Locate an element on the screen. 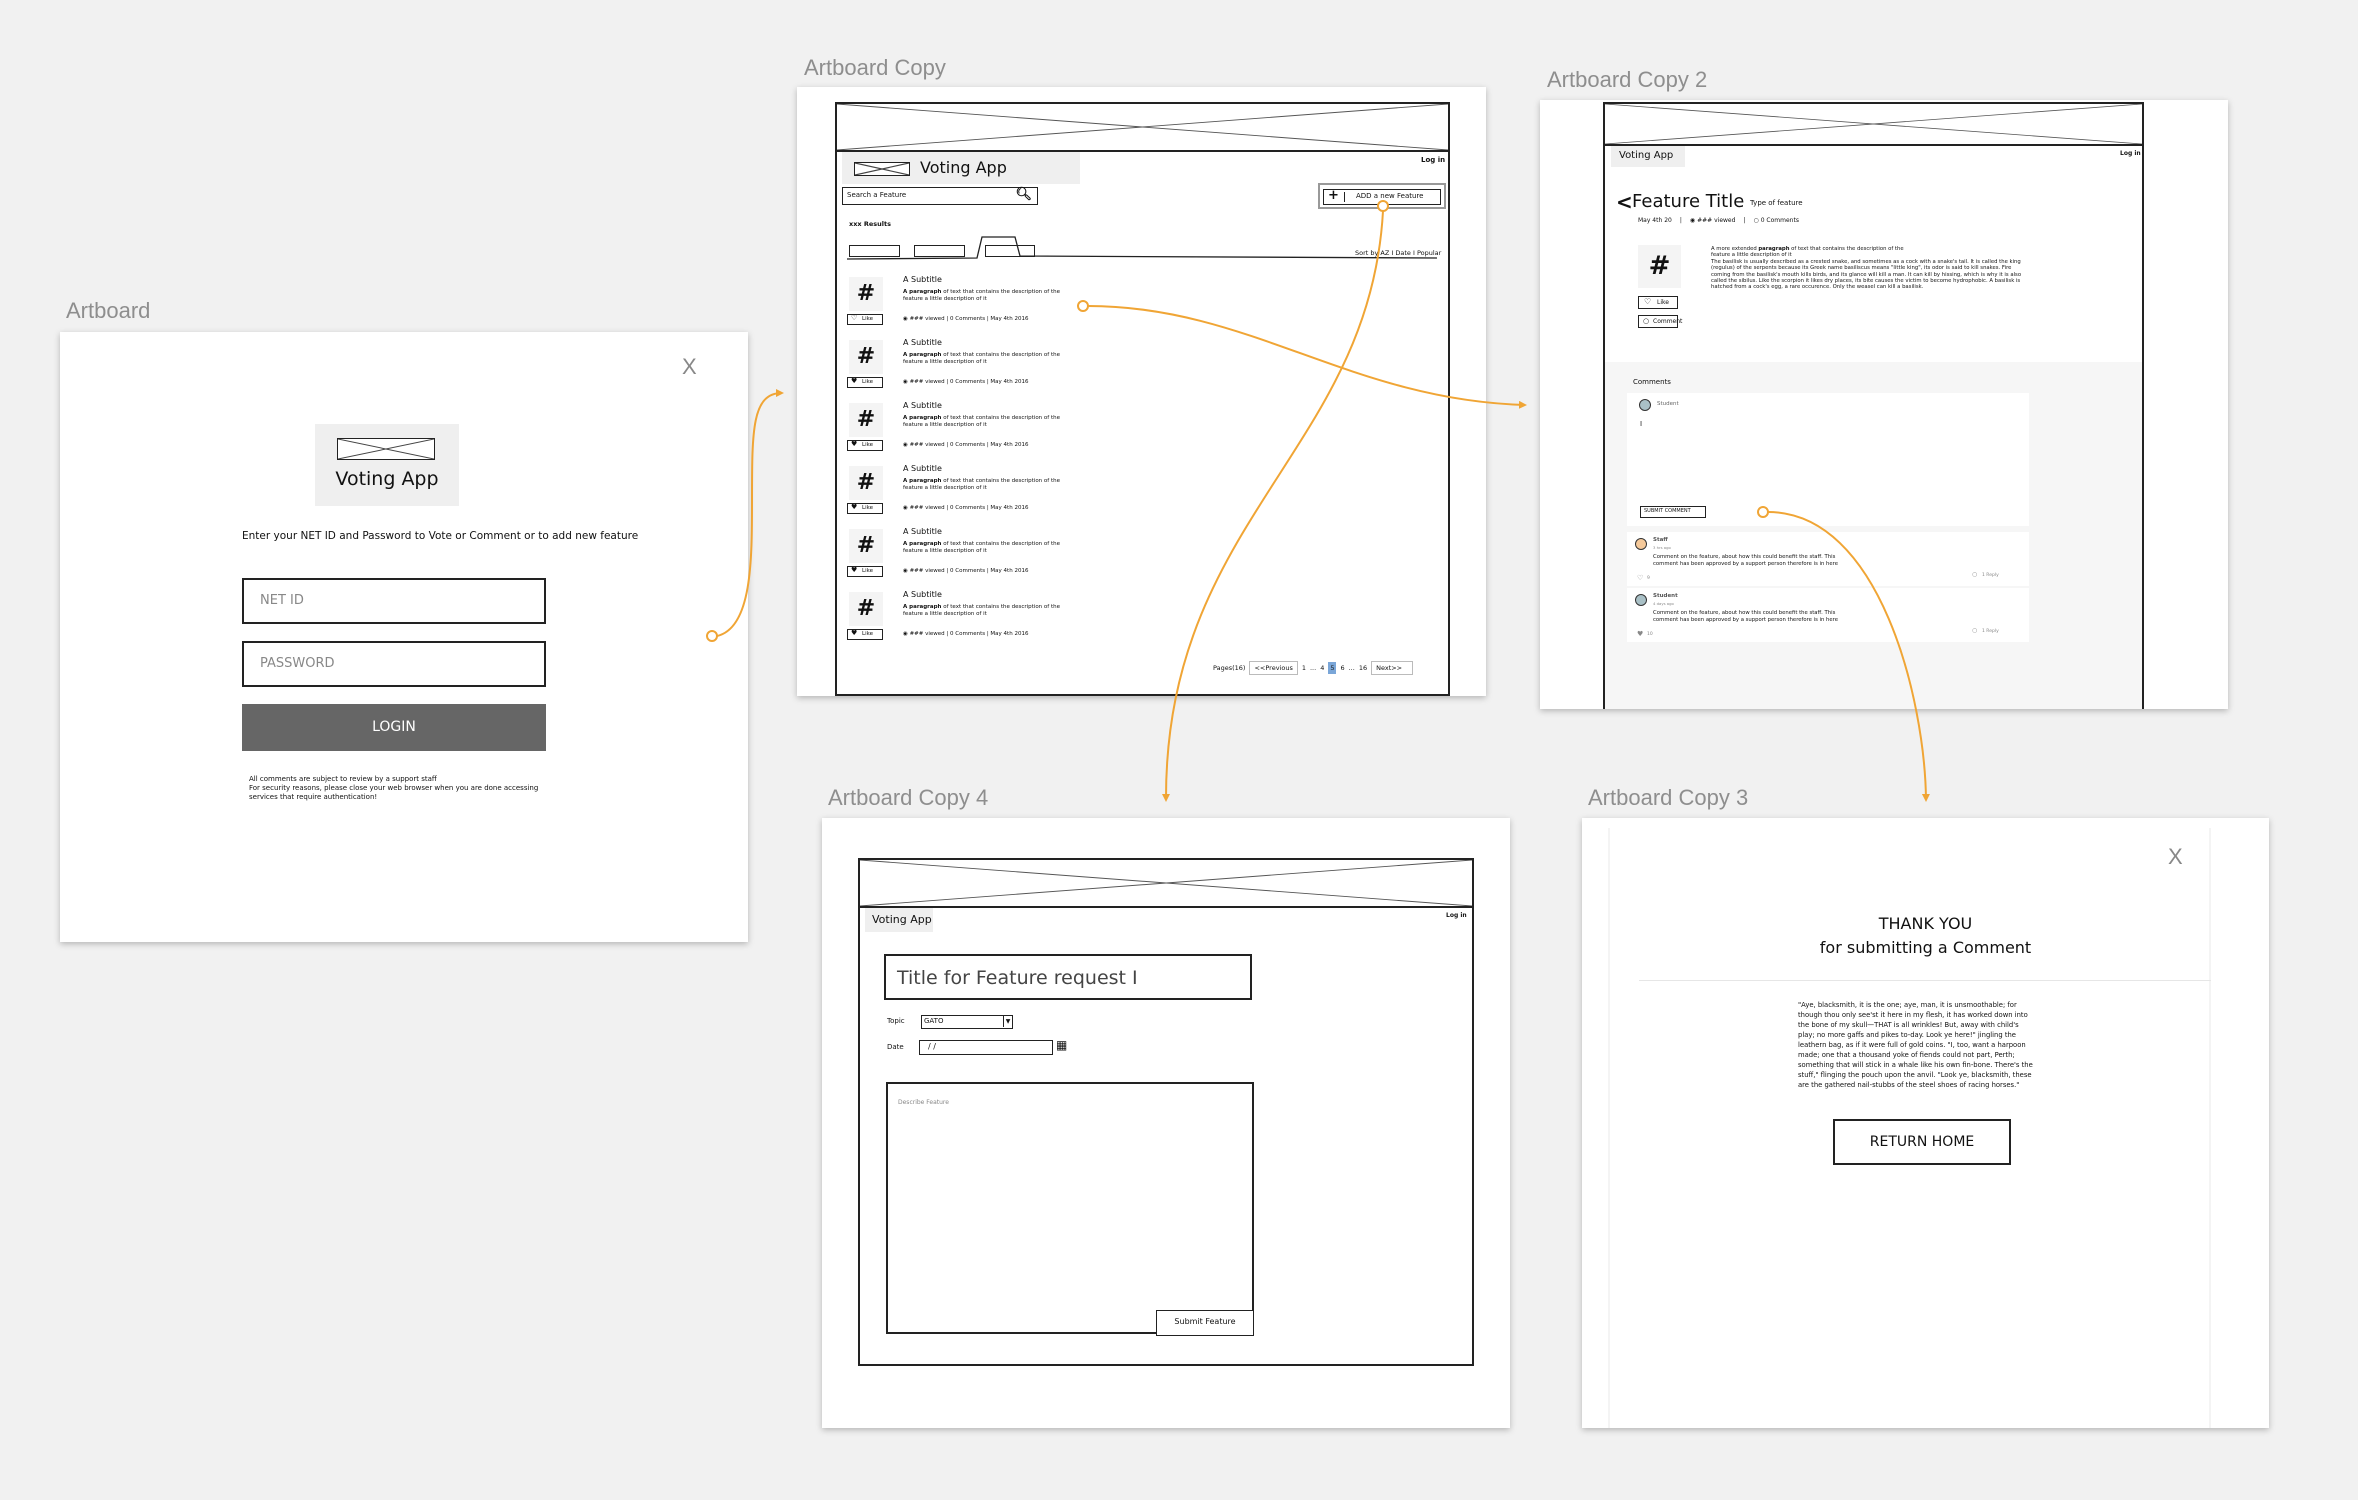 The image size is (2358, 1500). desc-text: feature a little description of it is located at coordinates (945, 488).